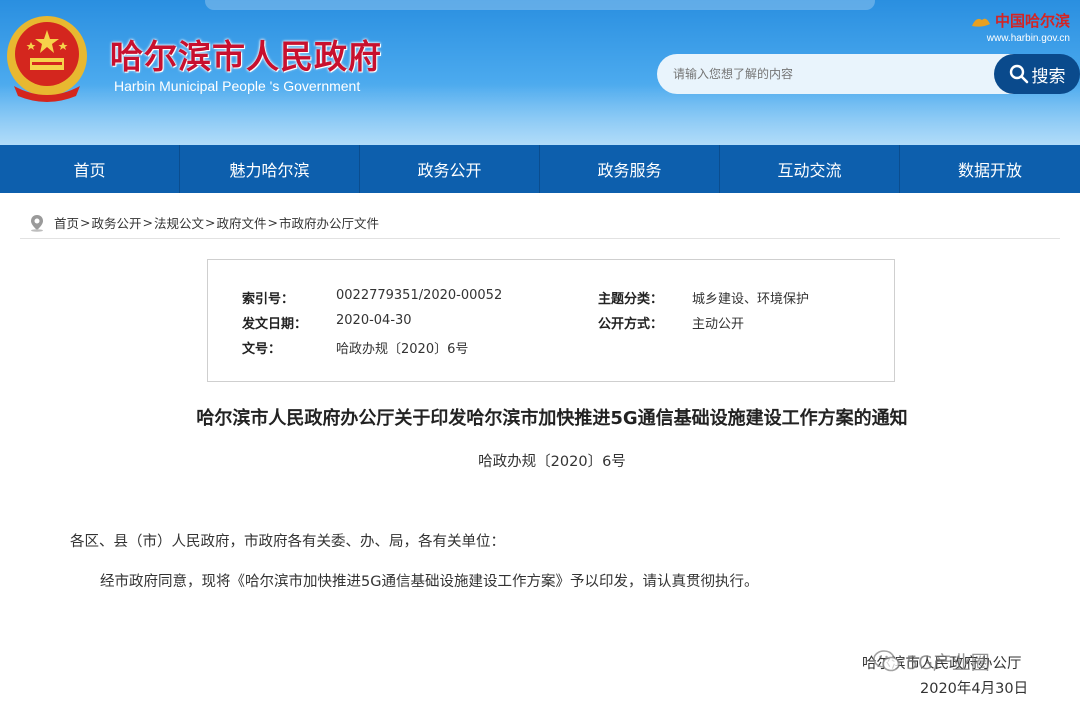 Image resolution: width=1080 pixels, height=712 pixels. I want to click on nav-gov-services: 政务服务, so click(630, 169).